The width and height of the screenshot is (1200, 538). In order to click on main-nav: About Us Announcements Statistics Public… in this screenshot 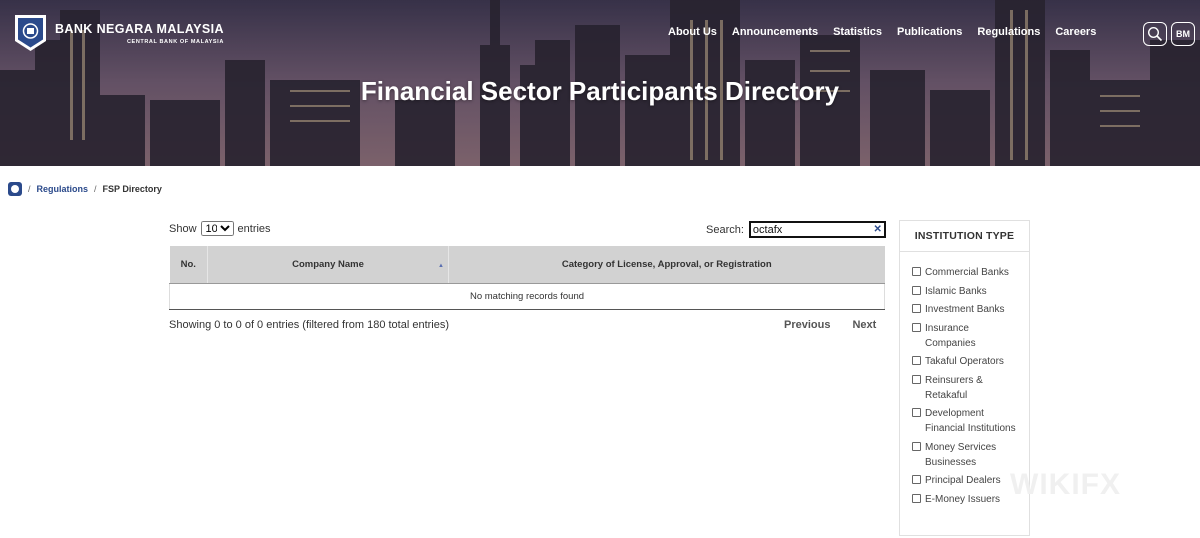, I will do `click(882, 32)`.